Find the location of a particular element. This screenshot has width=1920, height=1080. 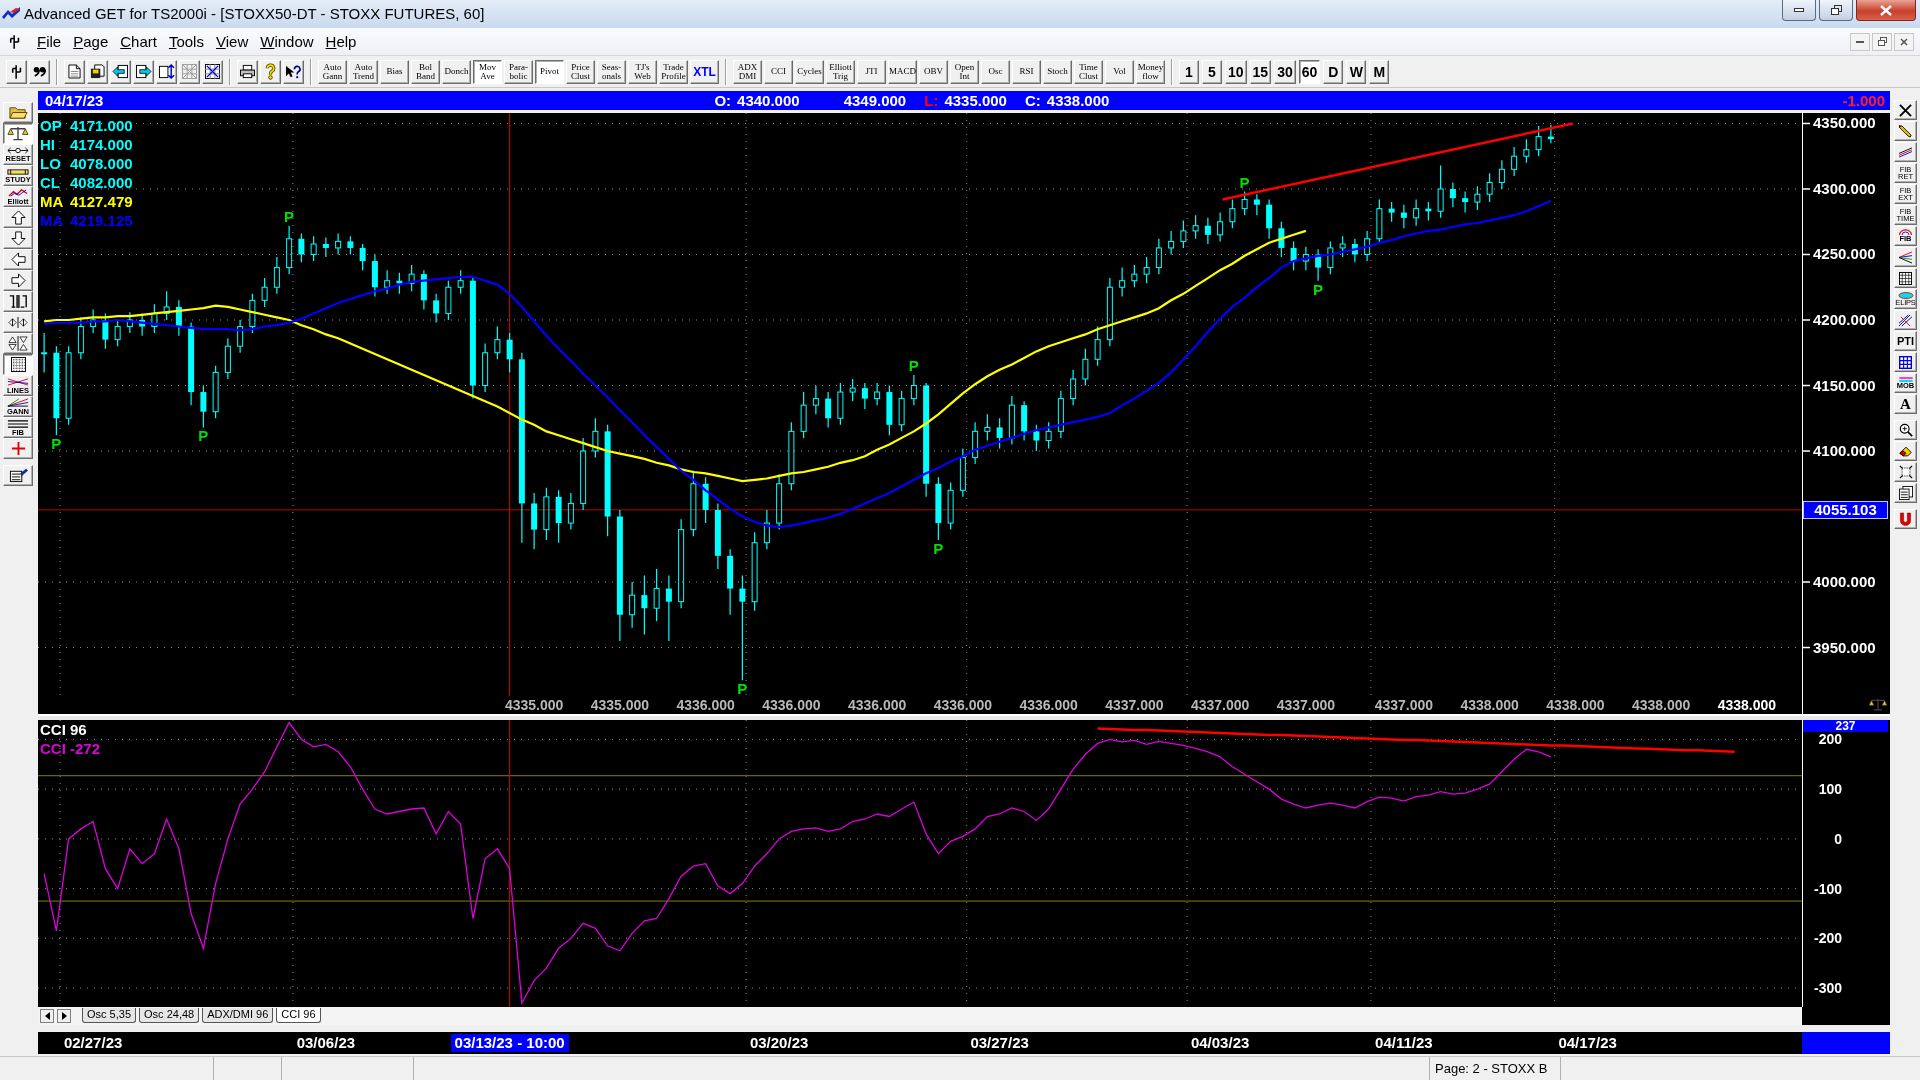

study-button: OBV is located at coordinates (933, 71).